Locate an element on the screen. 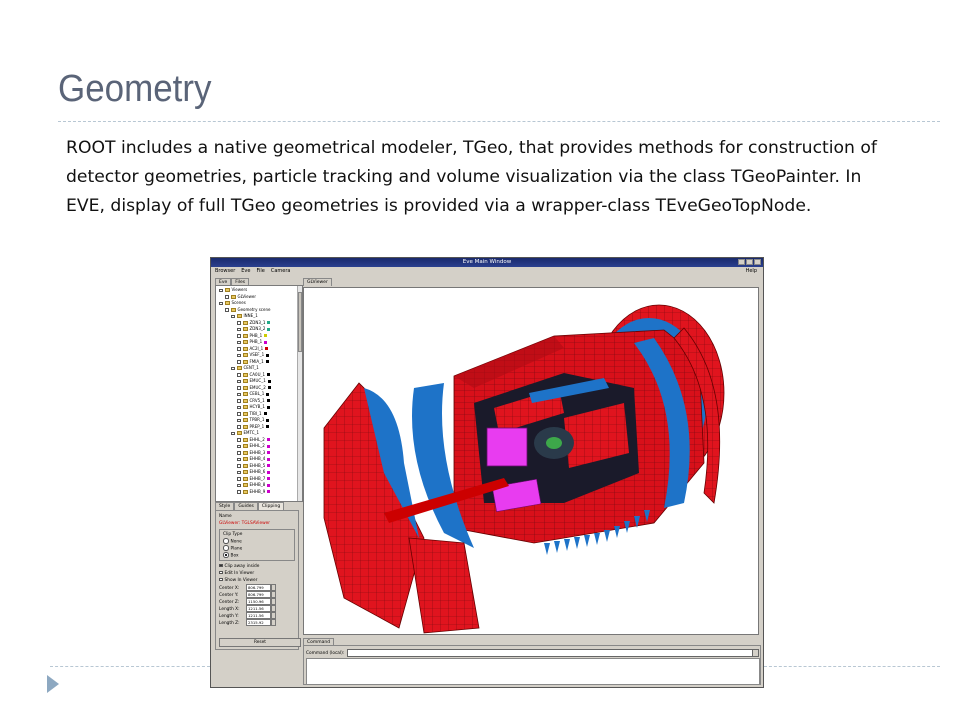 This screenshot has width=960, height=720. tab-clipping: Clipping is located at coordinates (271, 506).